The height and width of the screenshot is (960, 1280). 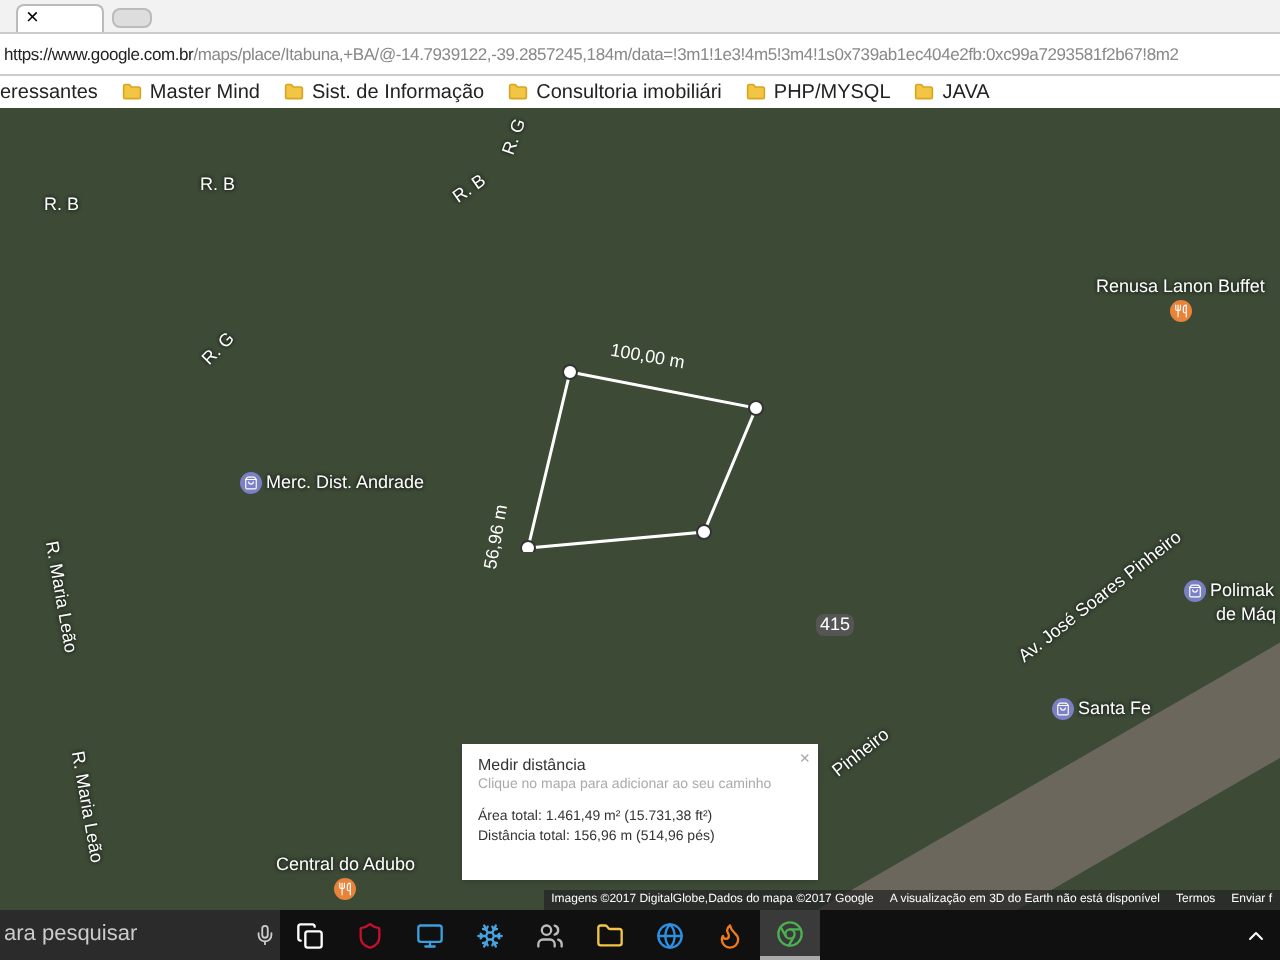 I want to click on chrome-icon, so click(x=790, y=933).